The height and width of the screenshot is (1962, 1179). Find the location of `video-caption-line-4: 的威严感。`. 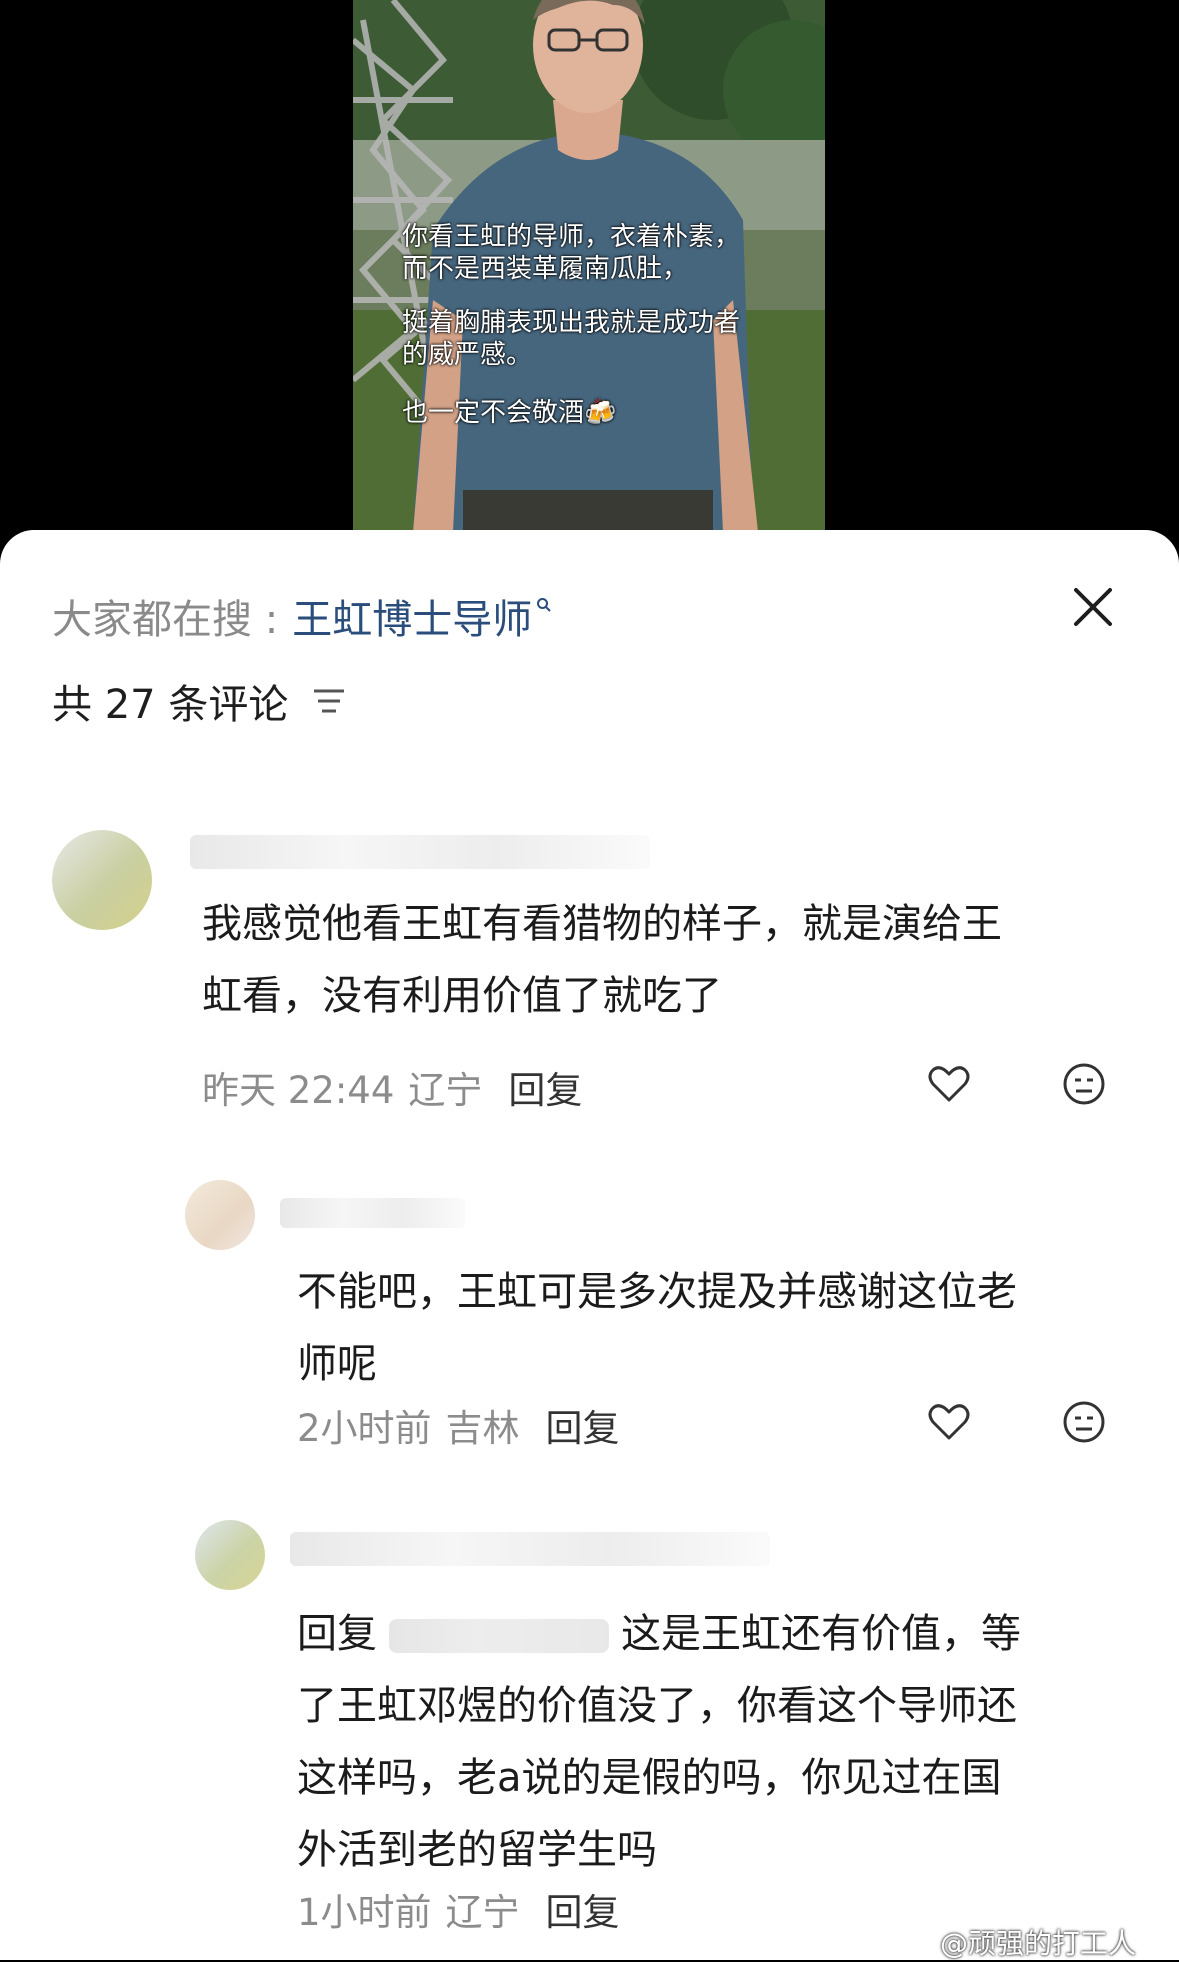

video-caption-line-4: 的威严感。 is located at coordinates (467, 355).